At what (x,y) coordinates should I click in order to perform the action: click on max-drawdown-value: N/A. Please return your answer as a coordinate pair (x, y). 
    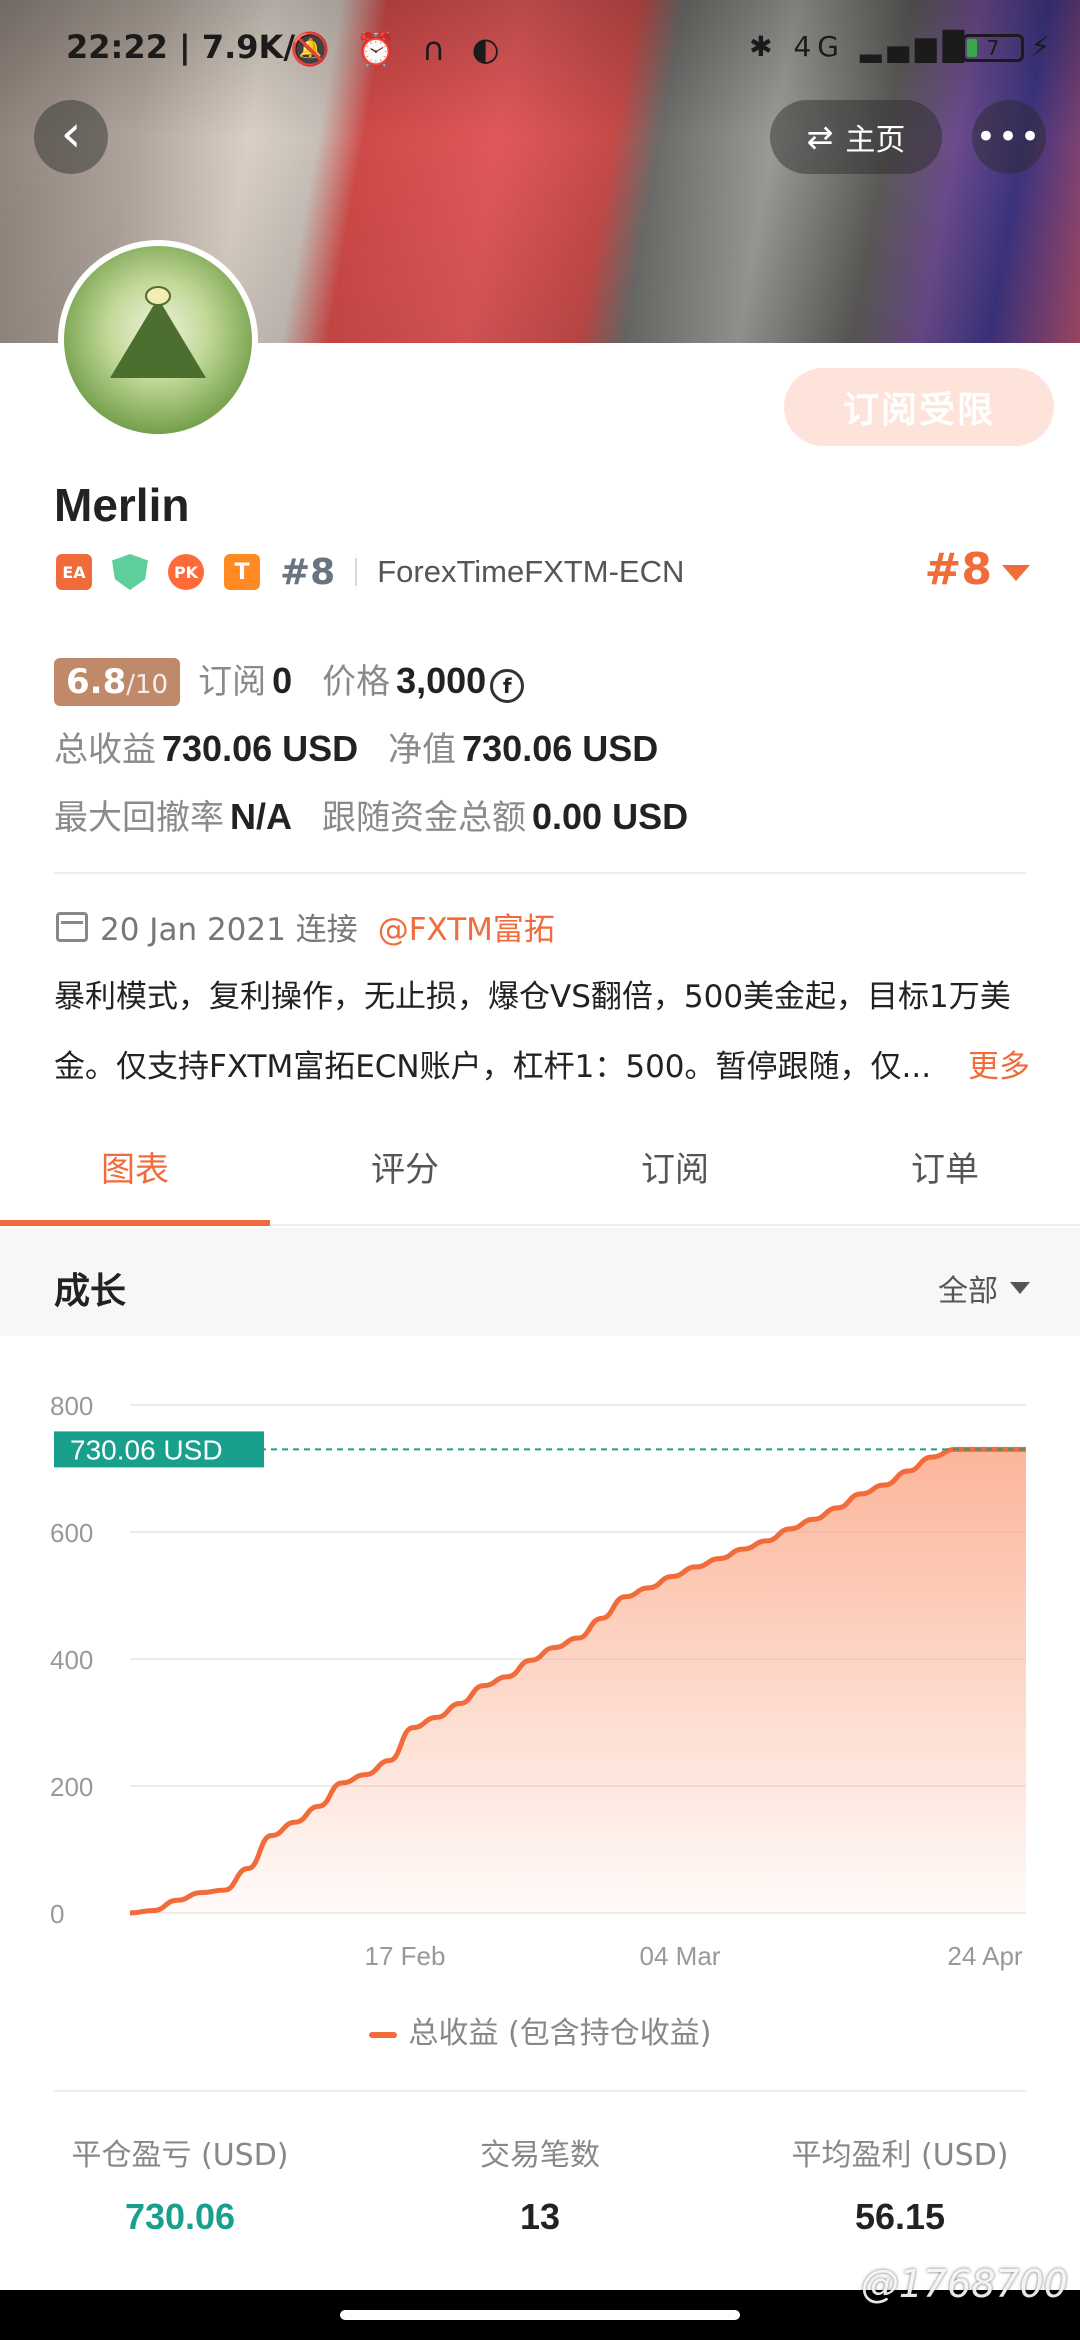
    Looking at the image, I should click on (261, 816).